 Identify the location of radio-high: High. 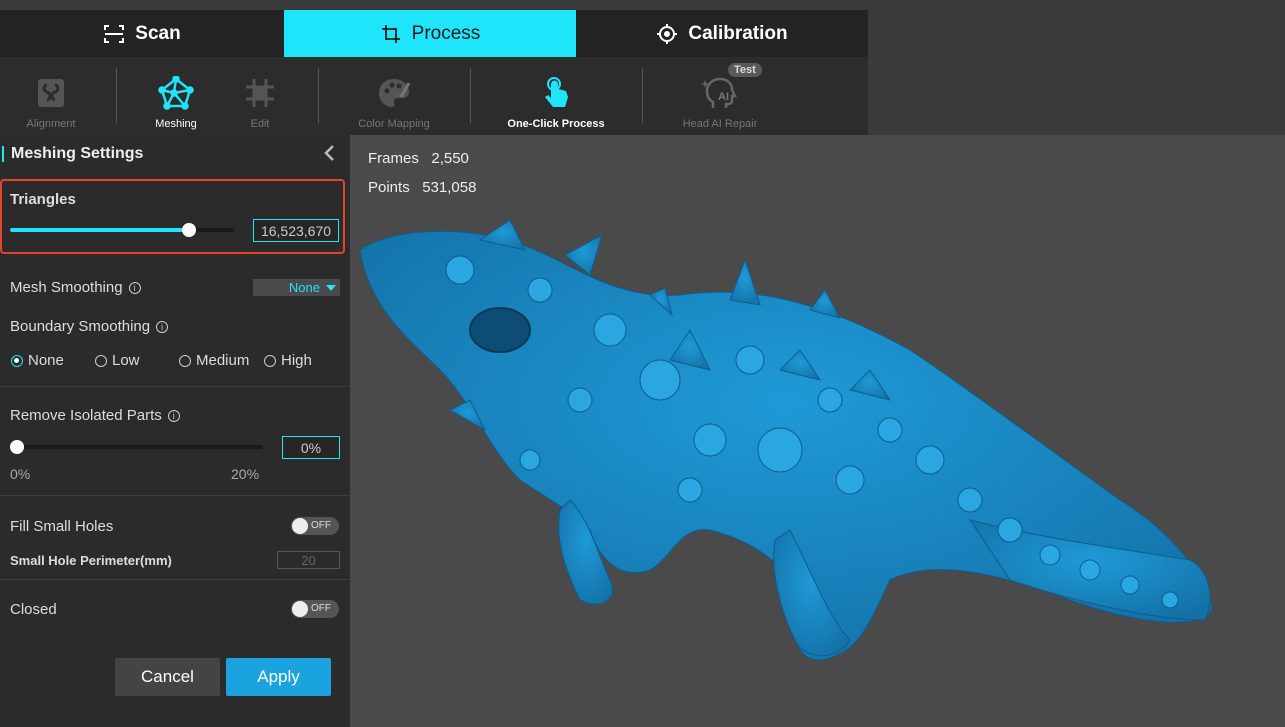
(288, 360).